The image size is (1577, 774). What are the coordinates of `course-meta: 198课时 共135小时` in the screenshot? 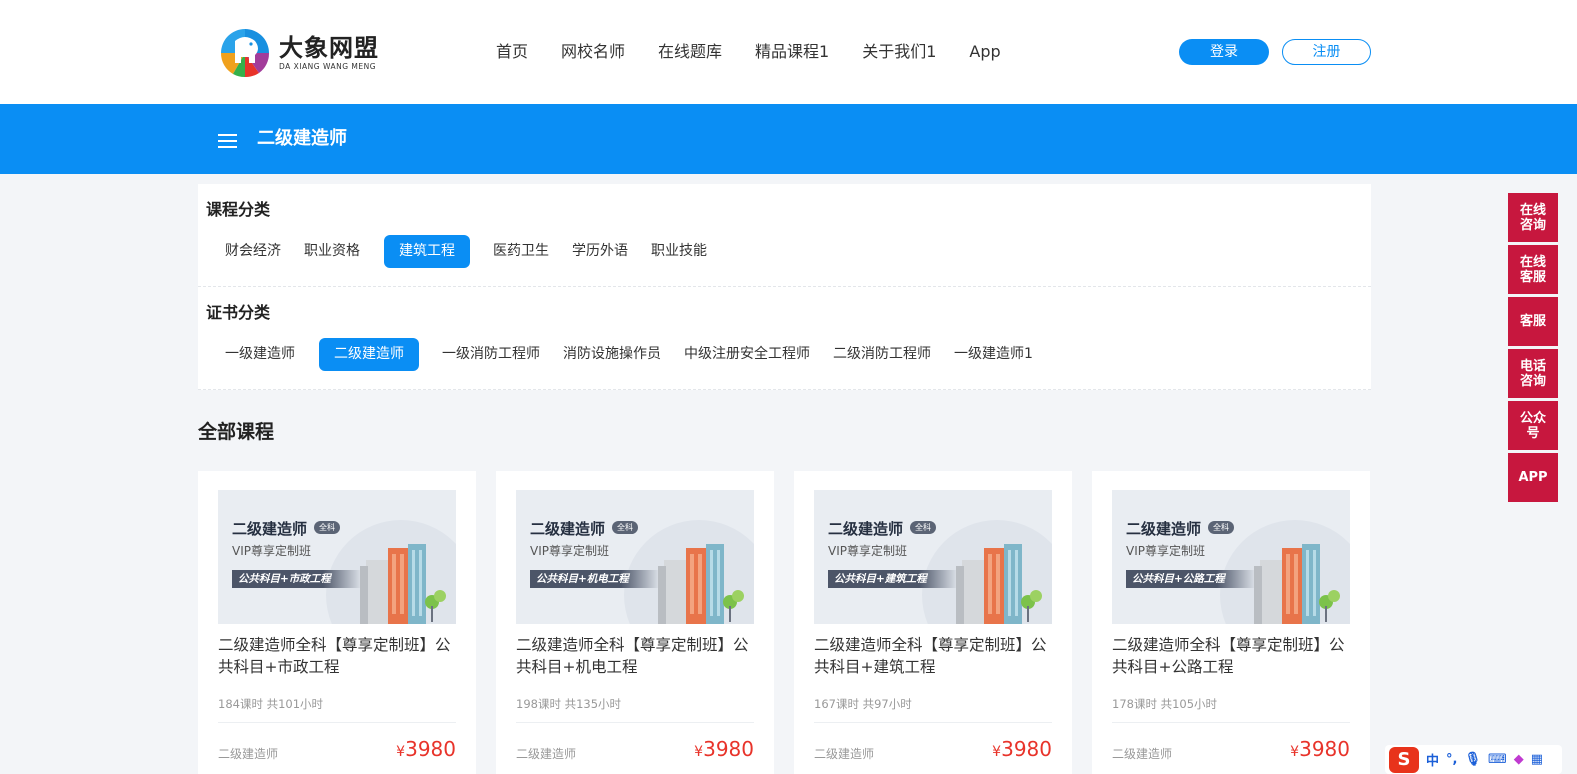 It's located at (569, 704).